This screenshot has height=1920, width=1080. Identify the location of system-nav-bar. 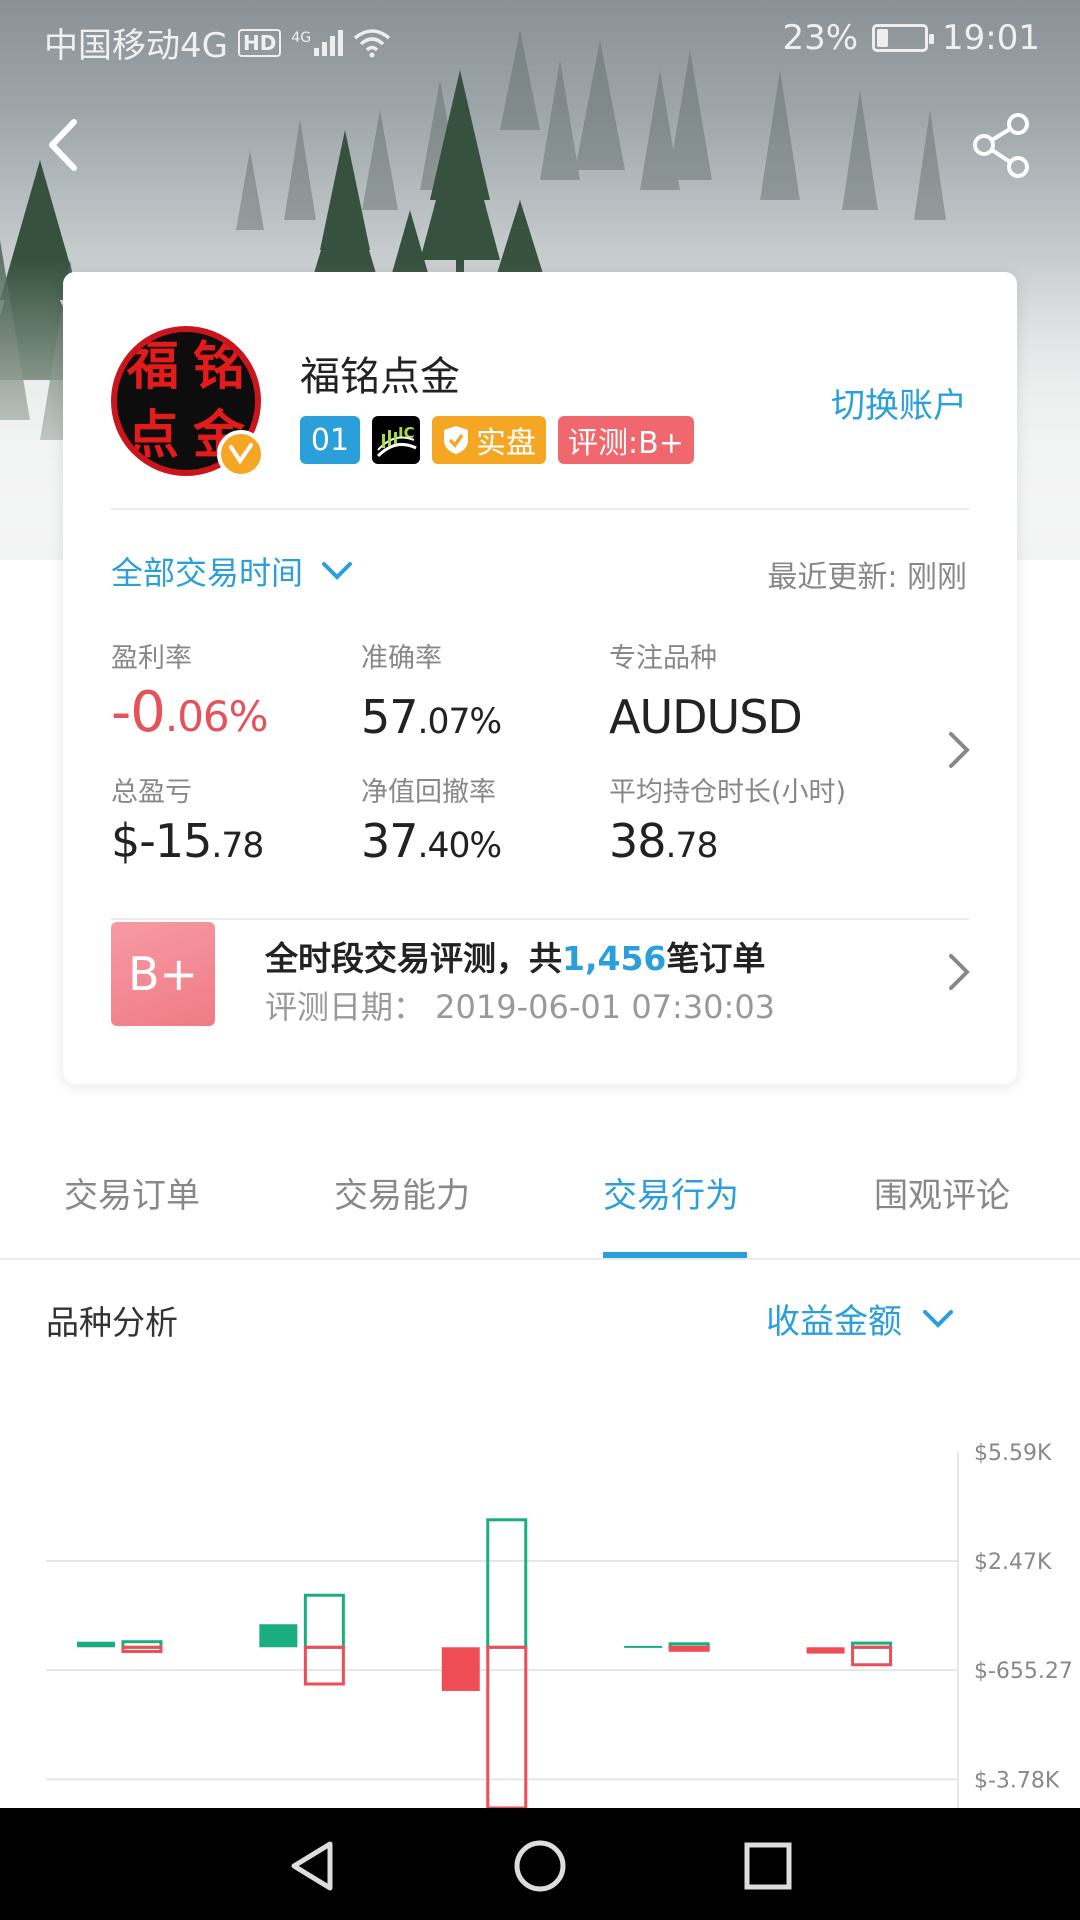
(540, 1864).